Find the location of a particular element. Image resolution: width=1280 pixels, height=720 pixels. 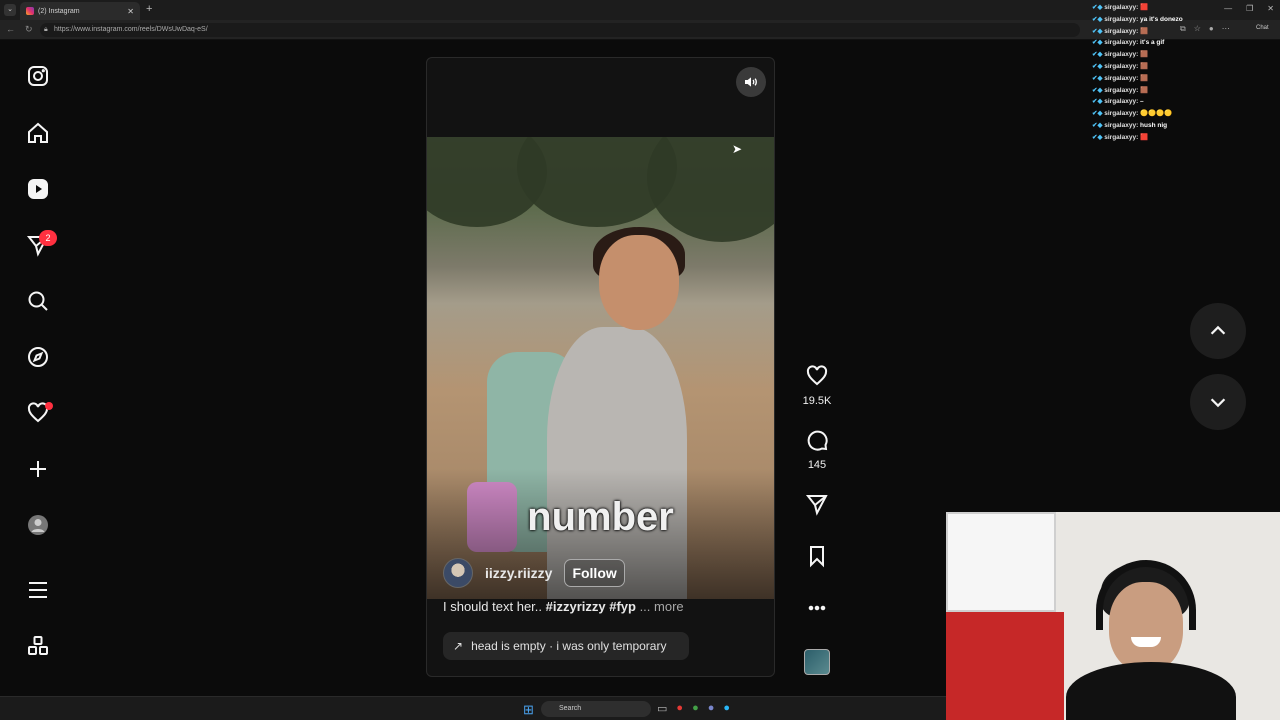

arrow-up-right-icon: ↗ is located at coordinates (458, 646).